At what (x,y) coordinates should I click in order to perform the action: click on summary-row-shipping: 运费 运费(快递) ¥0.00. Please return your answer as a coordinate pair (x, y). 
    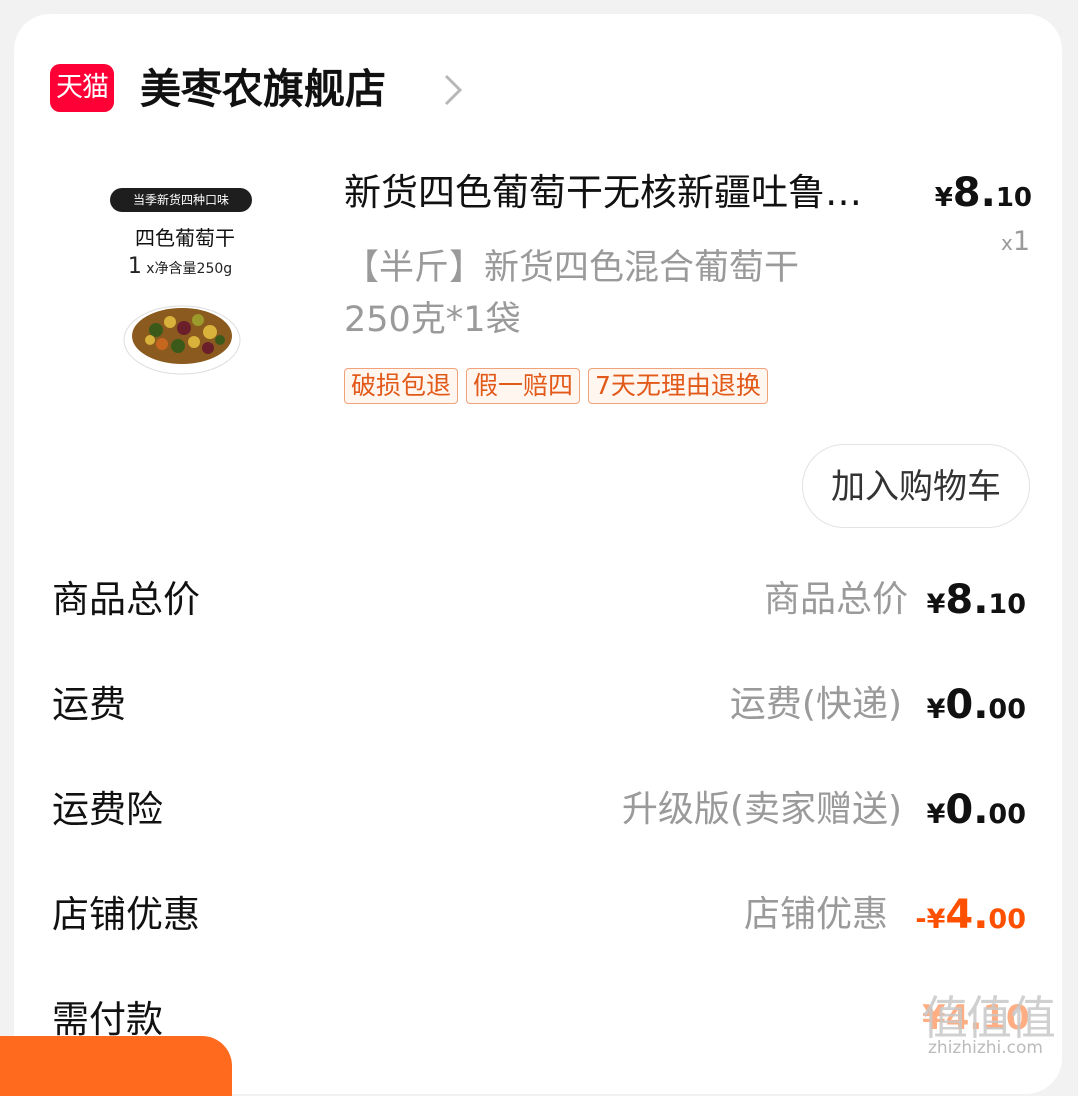
    Looking at the image, I should click on (539, 705).